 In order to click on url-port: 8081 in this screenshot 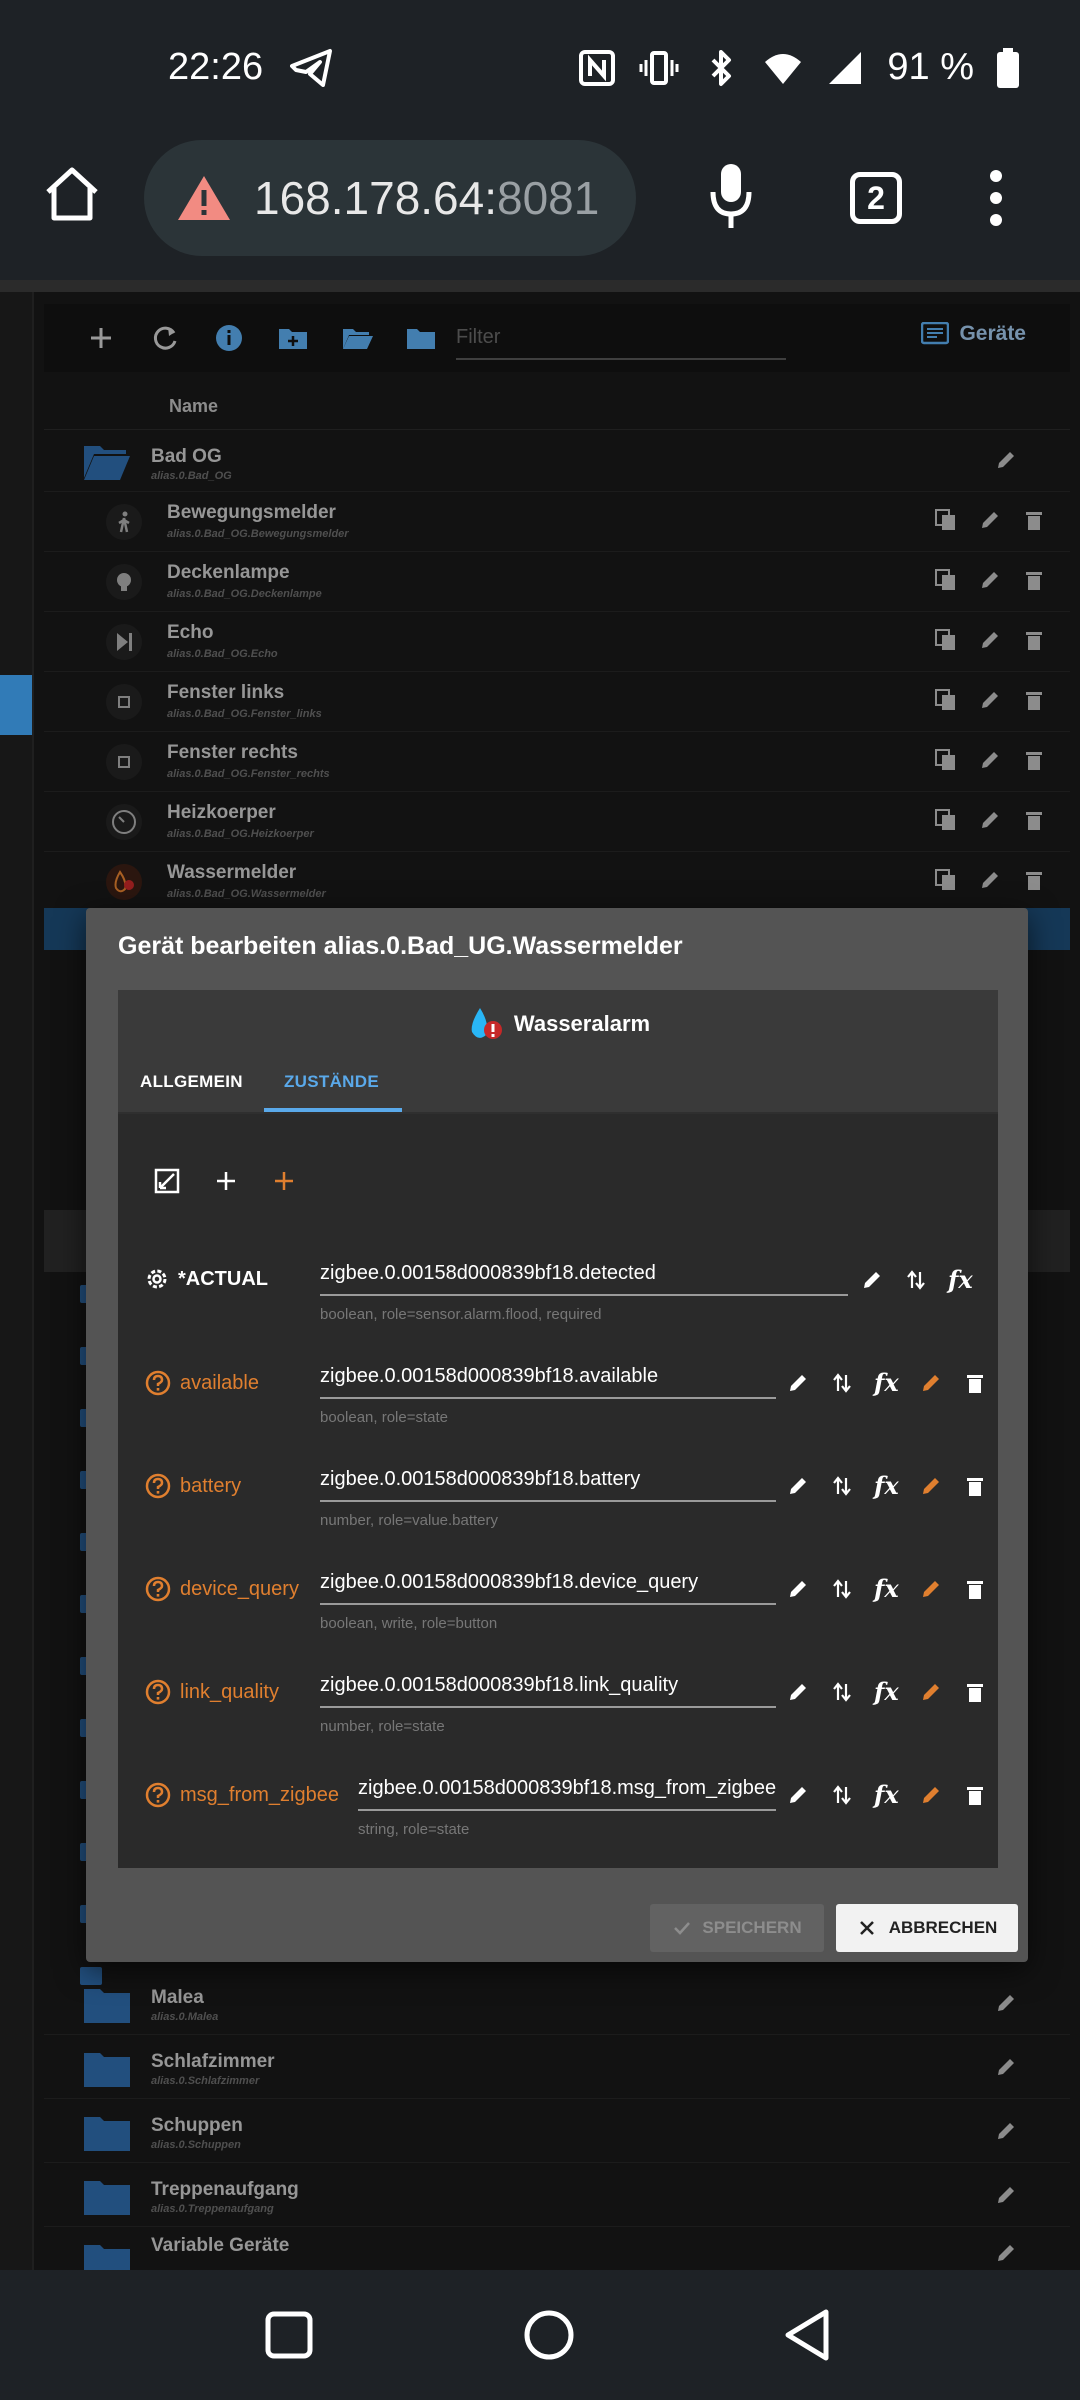, I will do `click(548, 198)`.